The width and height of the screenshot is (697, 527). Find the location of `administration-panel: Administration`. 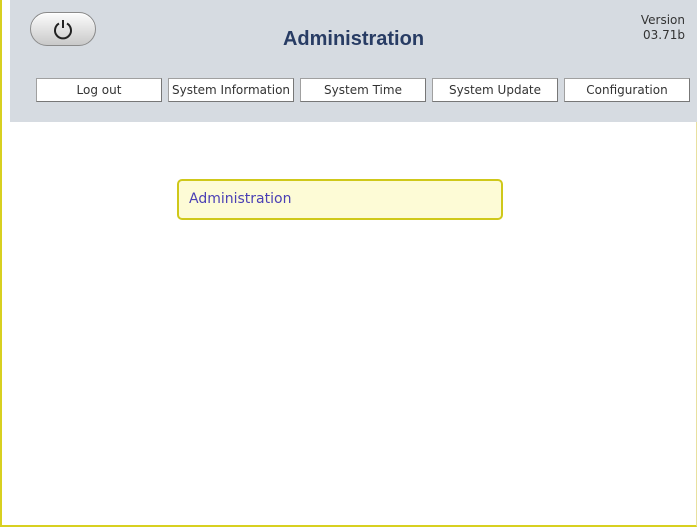

administration-panel: Administration is located at coordinates (340, 199).